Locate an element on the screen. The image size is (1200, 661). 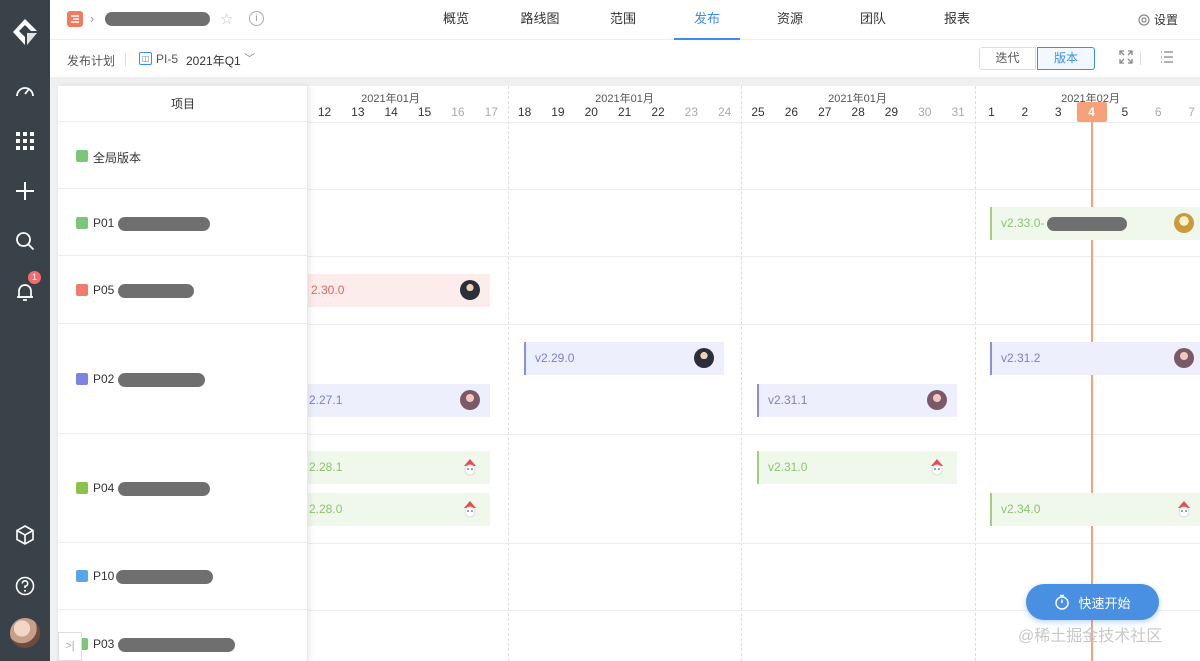
bell-icon is located at coordinates (25, 292).